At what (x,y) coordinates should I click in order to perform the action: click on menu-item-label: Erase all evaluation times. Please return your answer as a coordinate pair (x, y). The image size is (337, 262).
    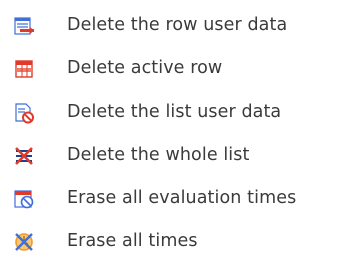
    Looking at the image, I should click on (182, 198).